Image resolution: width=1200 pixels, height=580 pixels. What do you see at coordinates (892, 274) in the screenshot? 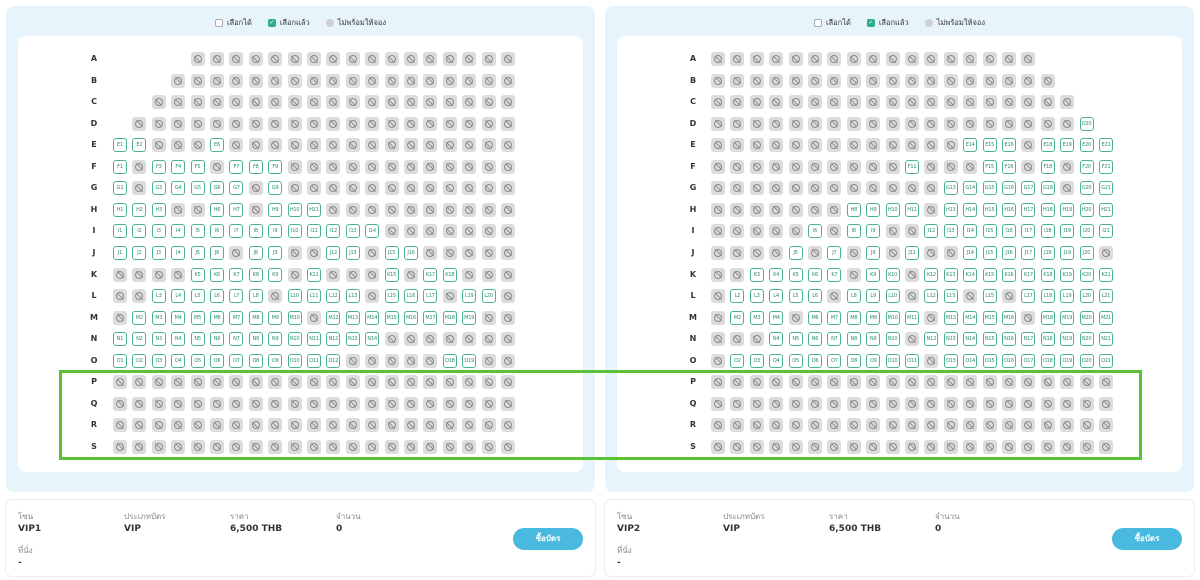
I see `seat-k10: K10` at bounding box center [892, 274].